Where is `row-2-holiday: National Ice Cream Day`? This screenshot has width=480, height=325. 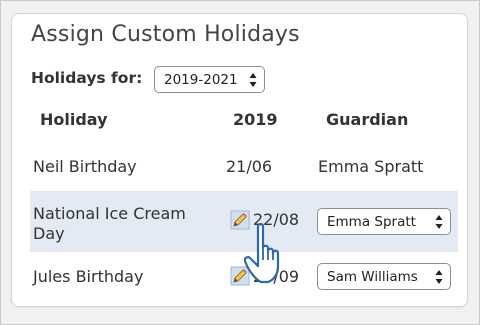 row-2-holiday: National Ice Cream Day is located at coordinates (109, 223).